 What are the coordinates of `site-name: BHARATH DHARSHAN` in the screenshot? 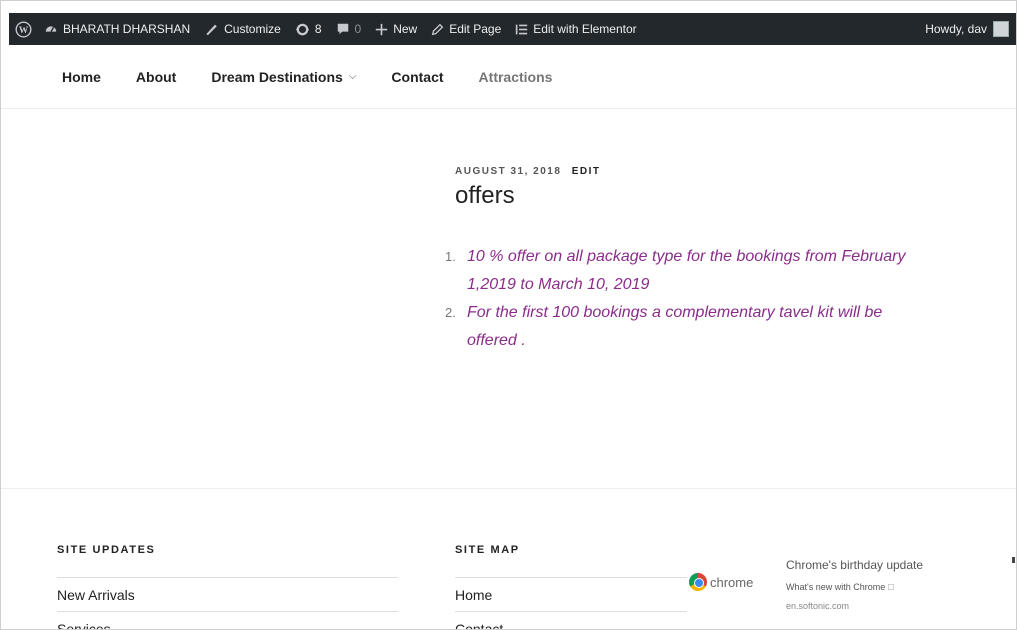 It's located at (127, 29).